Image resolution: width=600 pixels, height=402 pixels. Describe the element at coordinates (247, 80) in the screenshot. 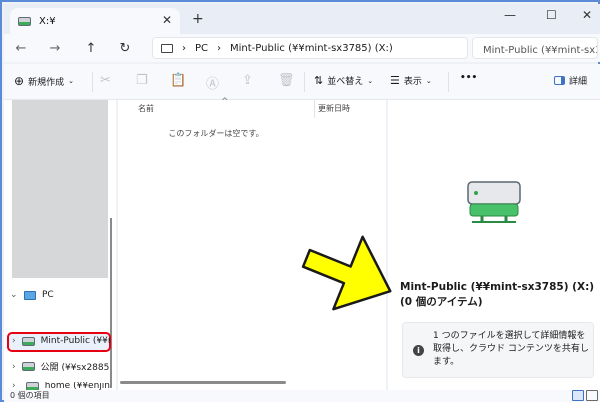

I see `share-icon: ⇪` at that location.